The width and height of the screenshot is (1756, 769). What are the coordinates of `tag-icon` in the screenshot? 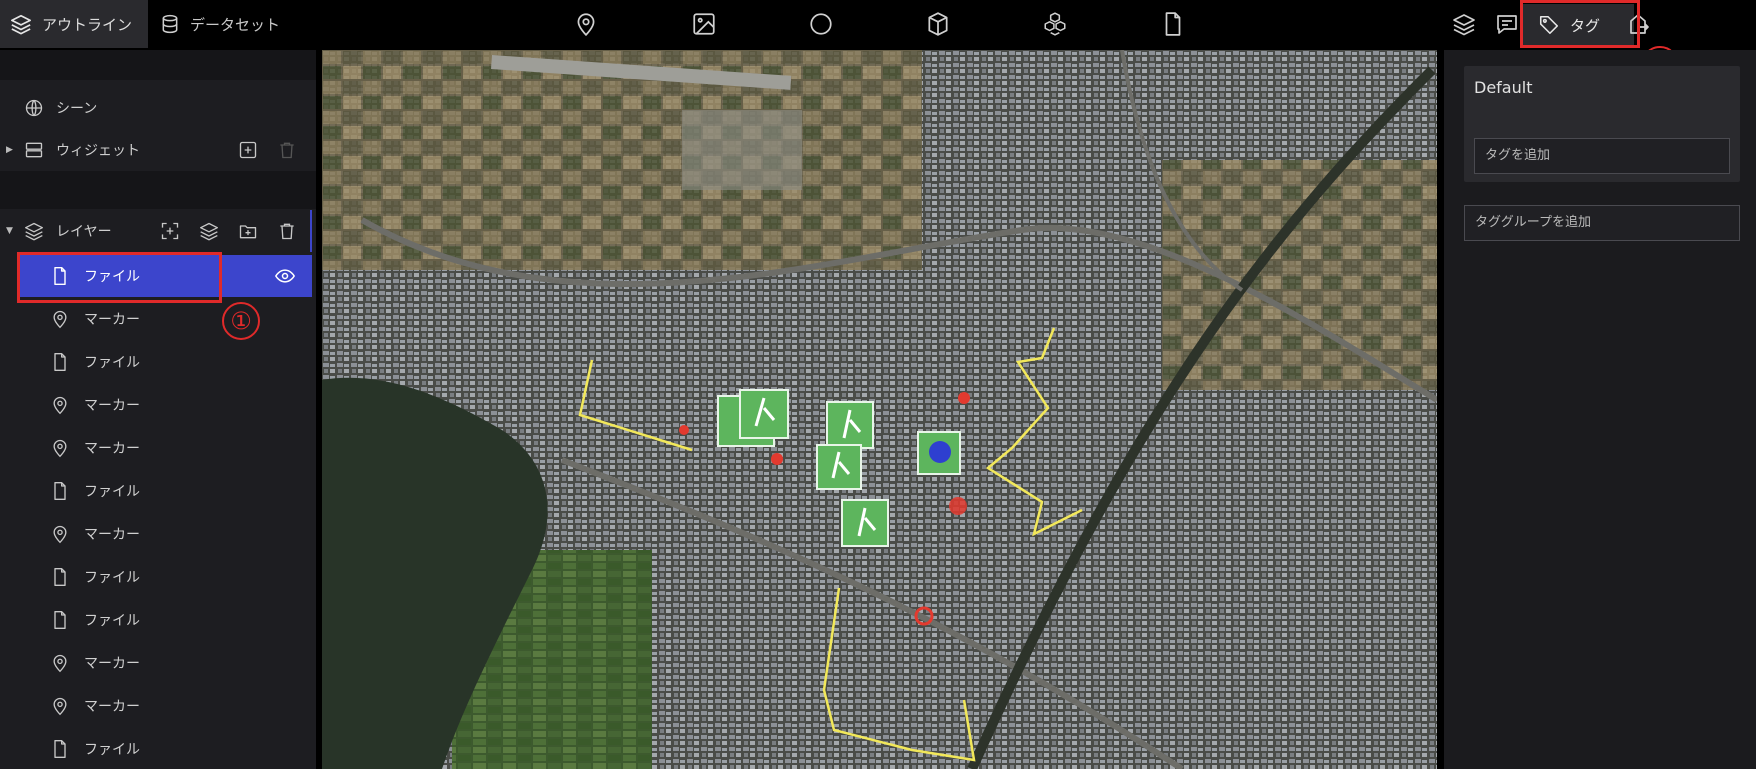 It's located at (1549, 25).